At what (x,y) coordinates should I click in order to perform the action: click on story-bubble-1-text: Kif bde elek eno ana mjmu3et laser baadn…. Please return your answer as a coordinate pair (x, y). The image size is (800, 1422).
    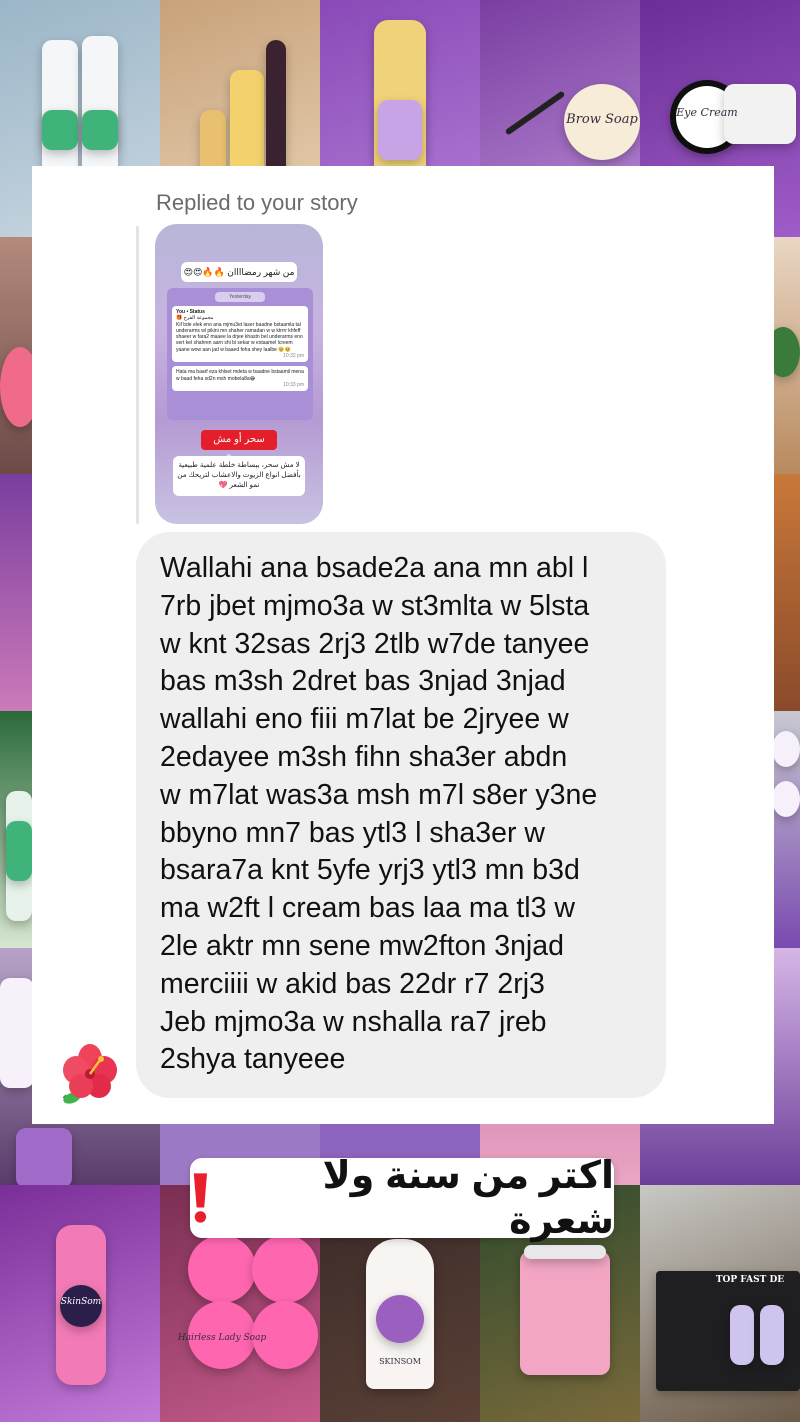
    Looking at the image, I should click on (239, 337).